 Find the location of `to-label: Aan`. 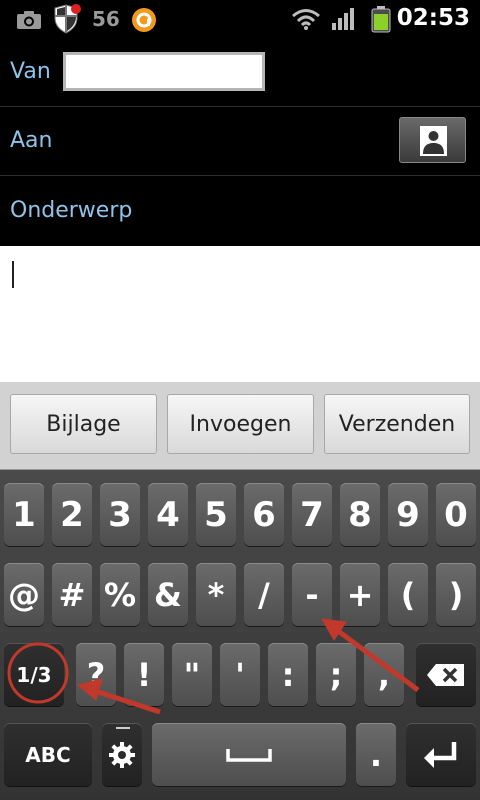

to-label: Aan is located at coordinates (31, 140).